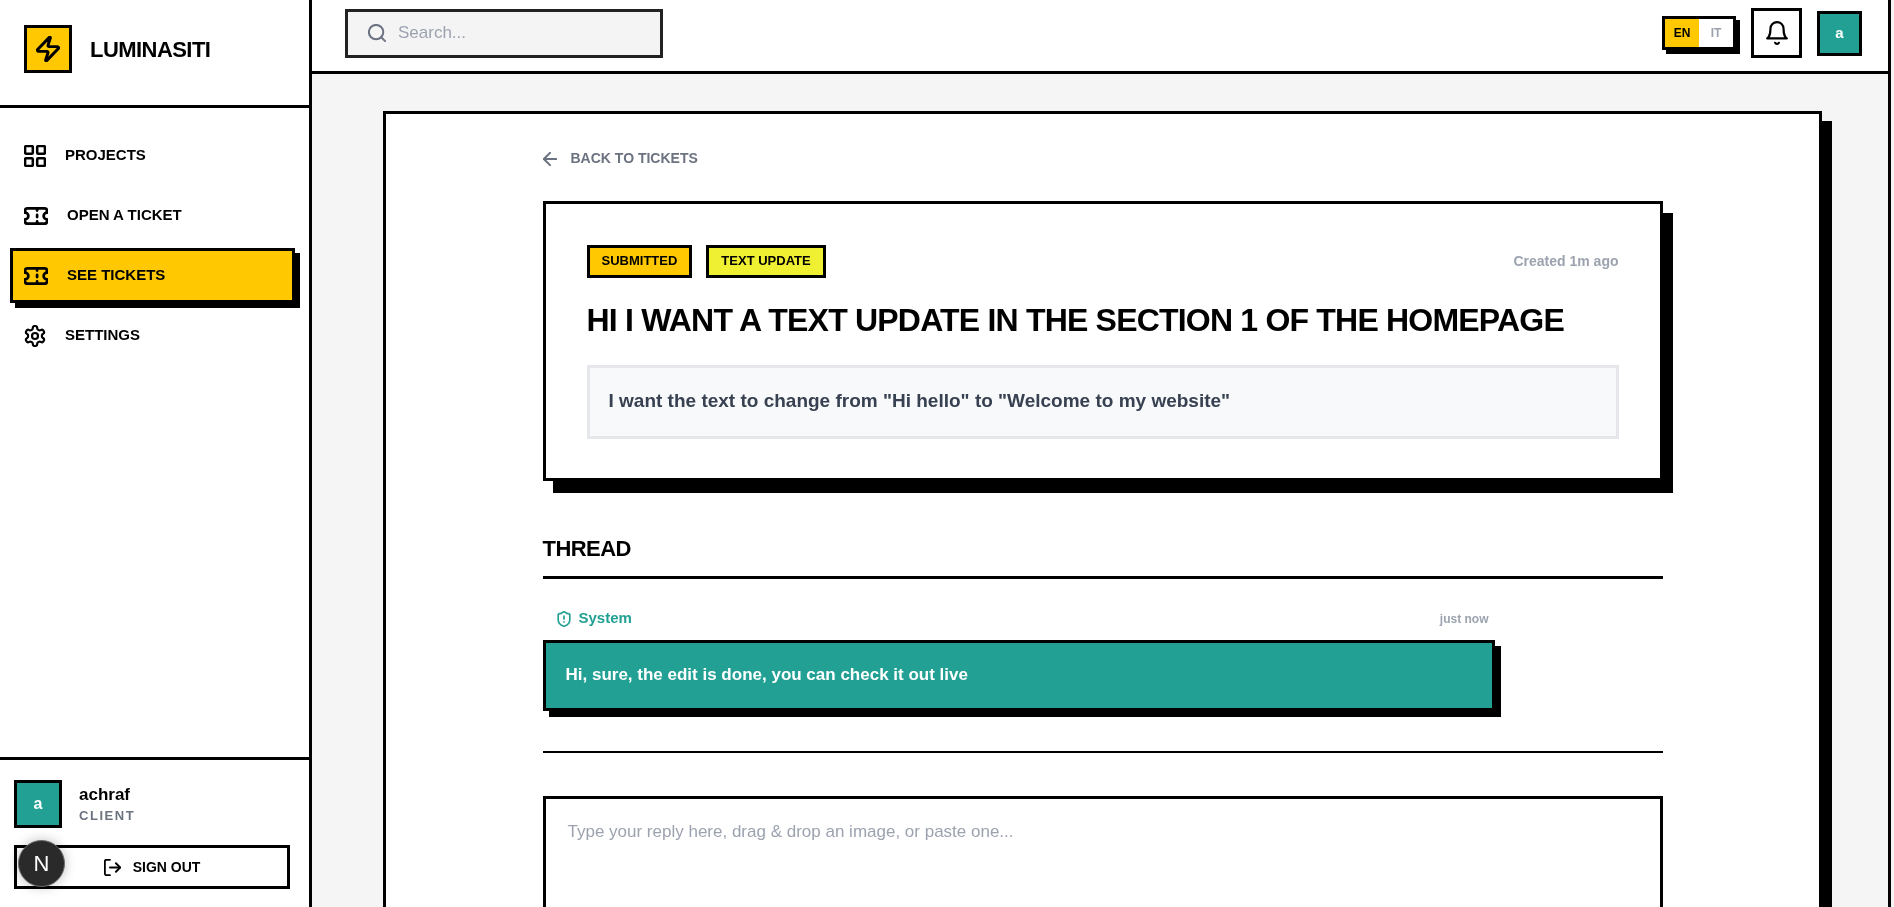 The width and height of the screenshot is (1894, 907). I want to click on sidebar-item: SETTINGS, so click(152, 335).